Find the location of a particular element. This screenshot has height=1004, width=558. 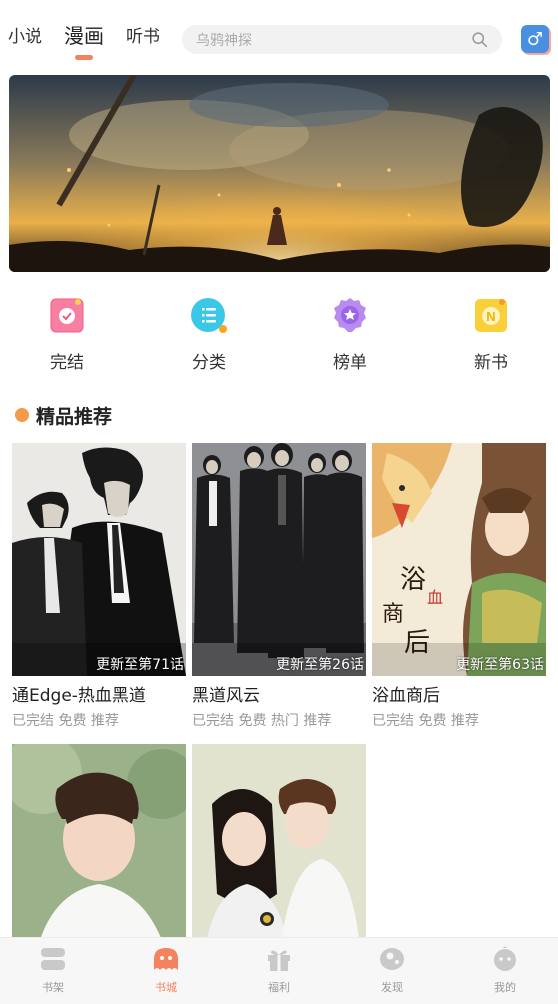

nav-bookshelf: 书架 is located at coordinates (53, 970).